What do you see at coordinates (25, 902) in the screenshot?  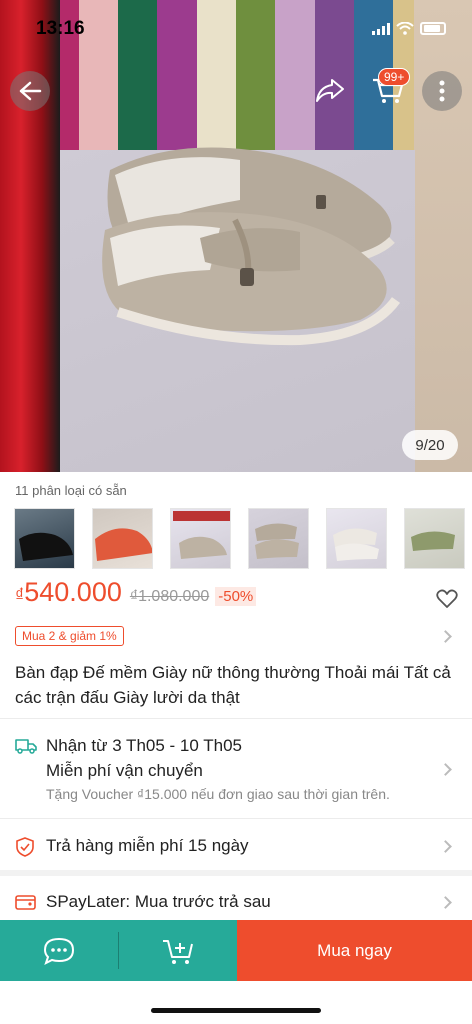 I see `wallet-icon` at bounding box center [25, 902].